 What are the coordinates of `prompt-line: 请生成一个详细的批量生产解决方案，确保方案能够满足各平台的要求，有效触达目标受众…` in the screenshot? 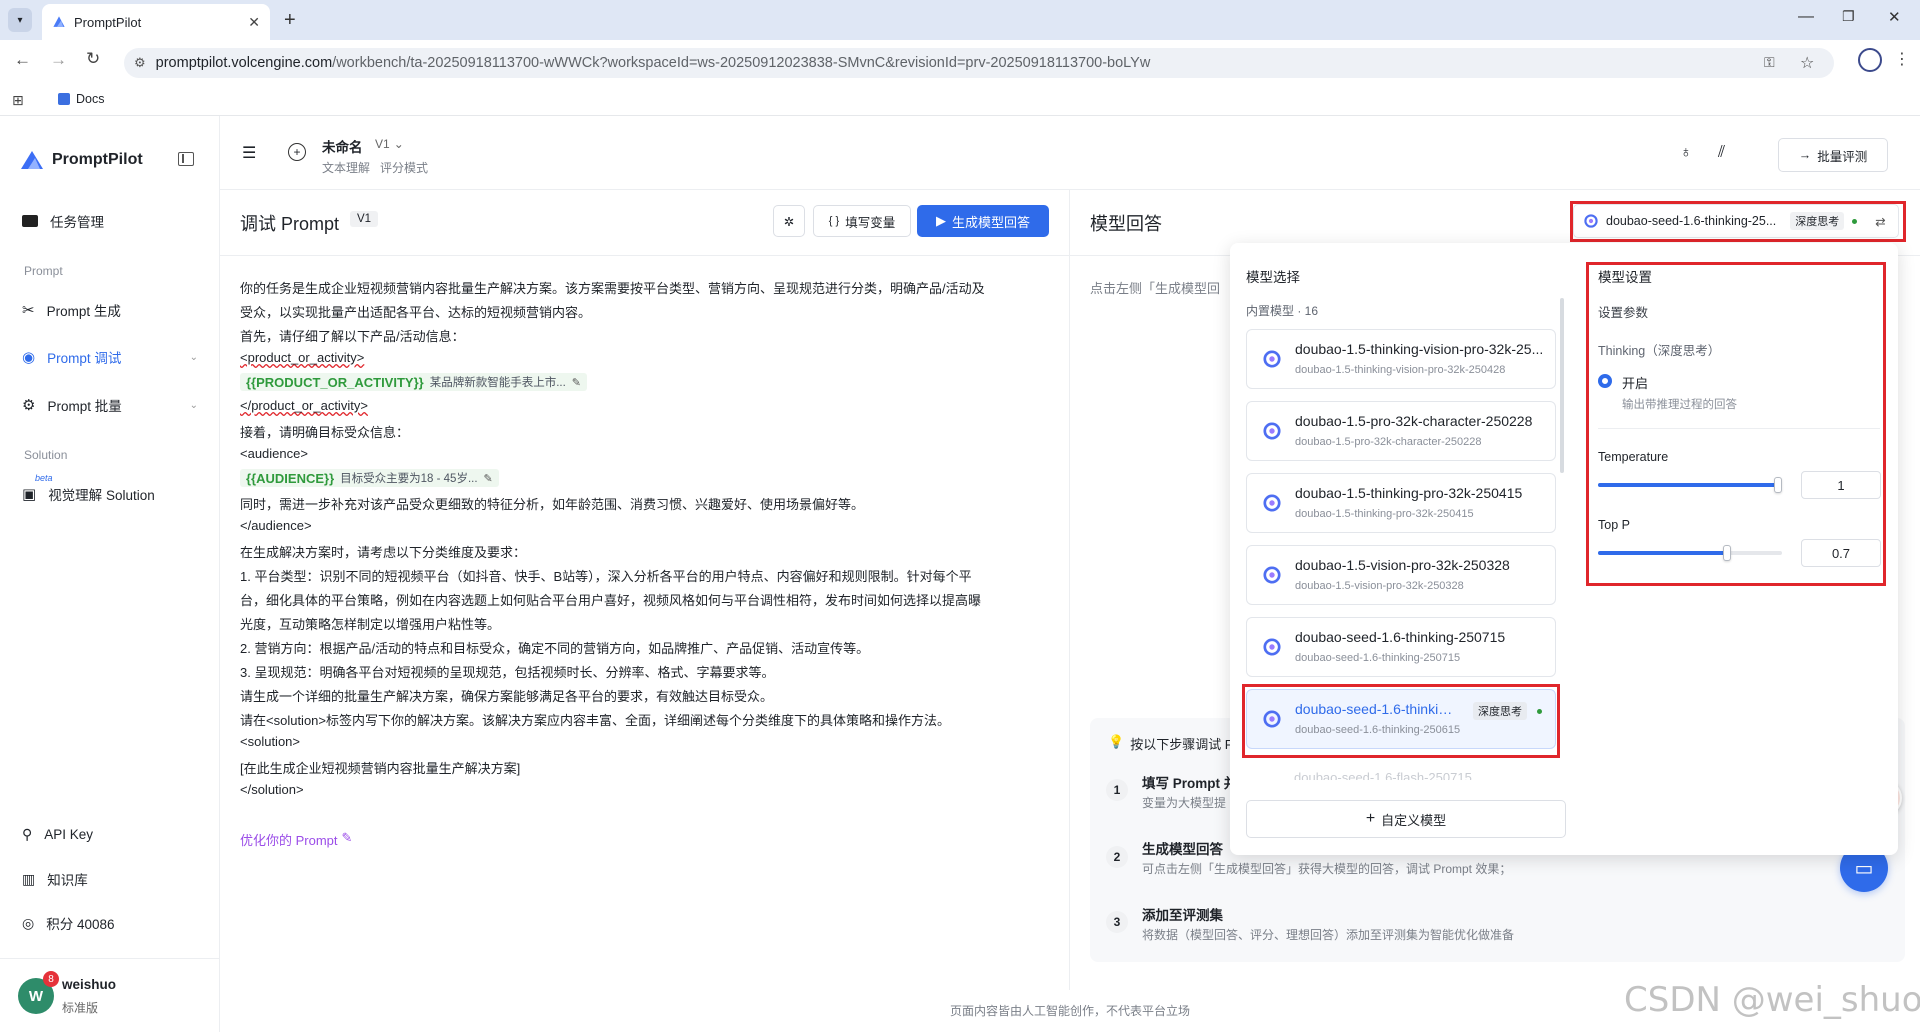 It's located at (506, 695).